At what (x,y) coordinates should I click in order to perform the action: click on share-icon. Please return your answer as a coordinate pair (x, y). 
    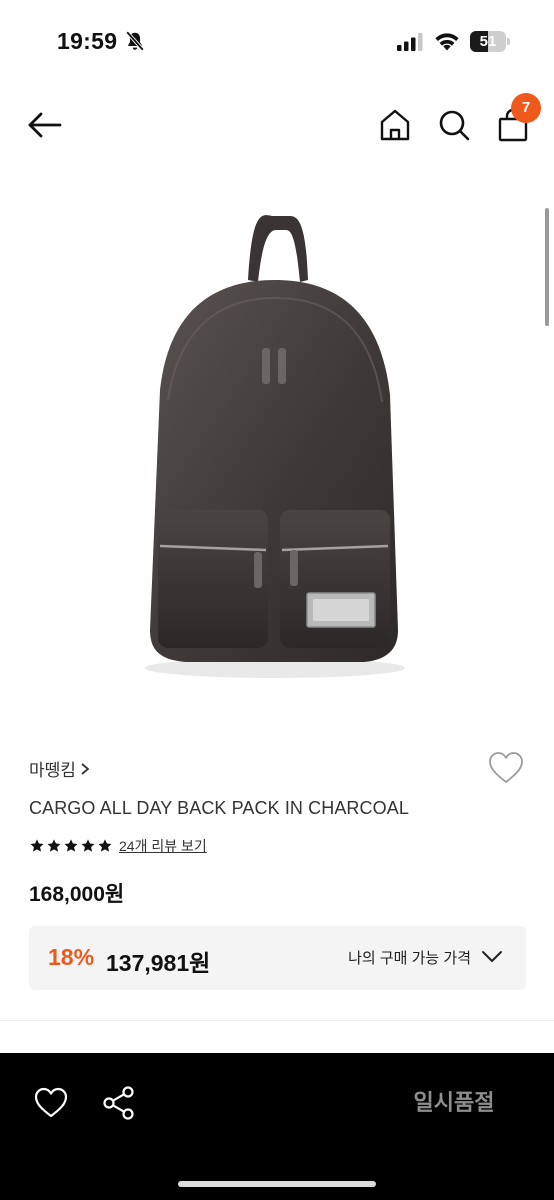
    Looking at the image, I should click on (118, 1103).